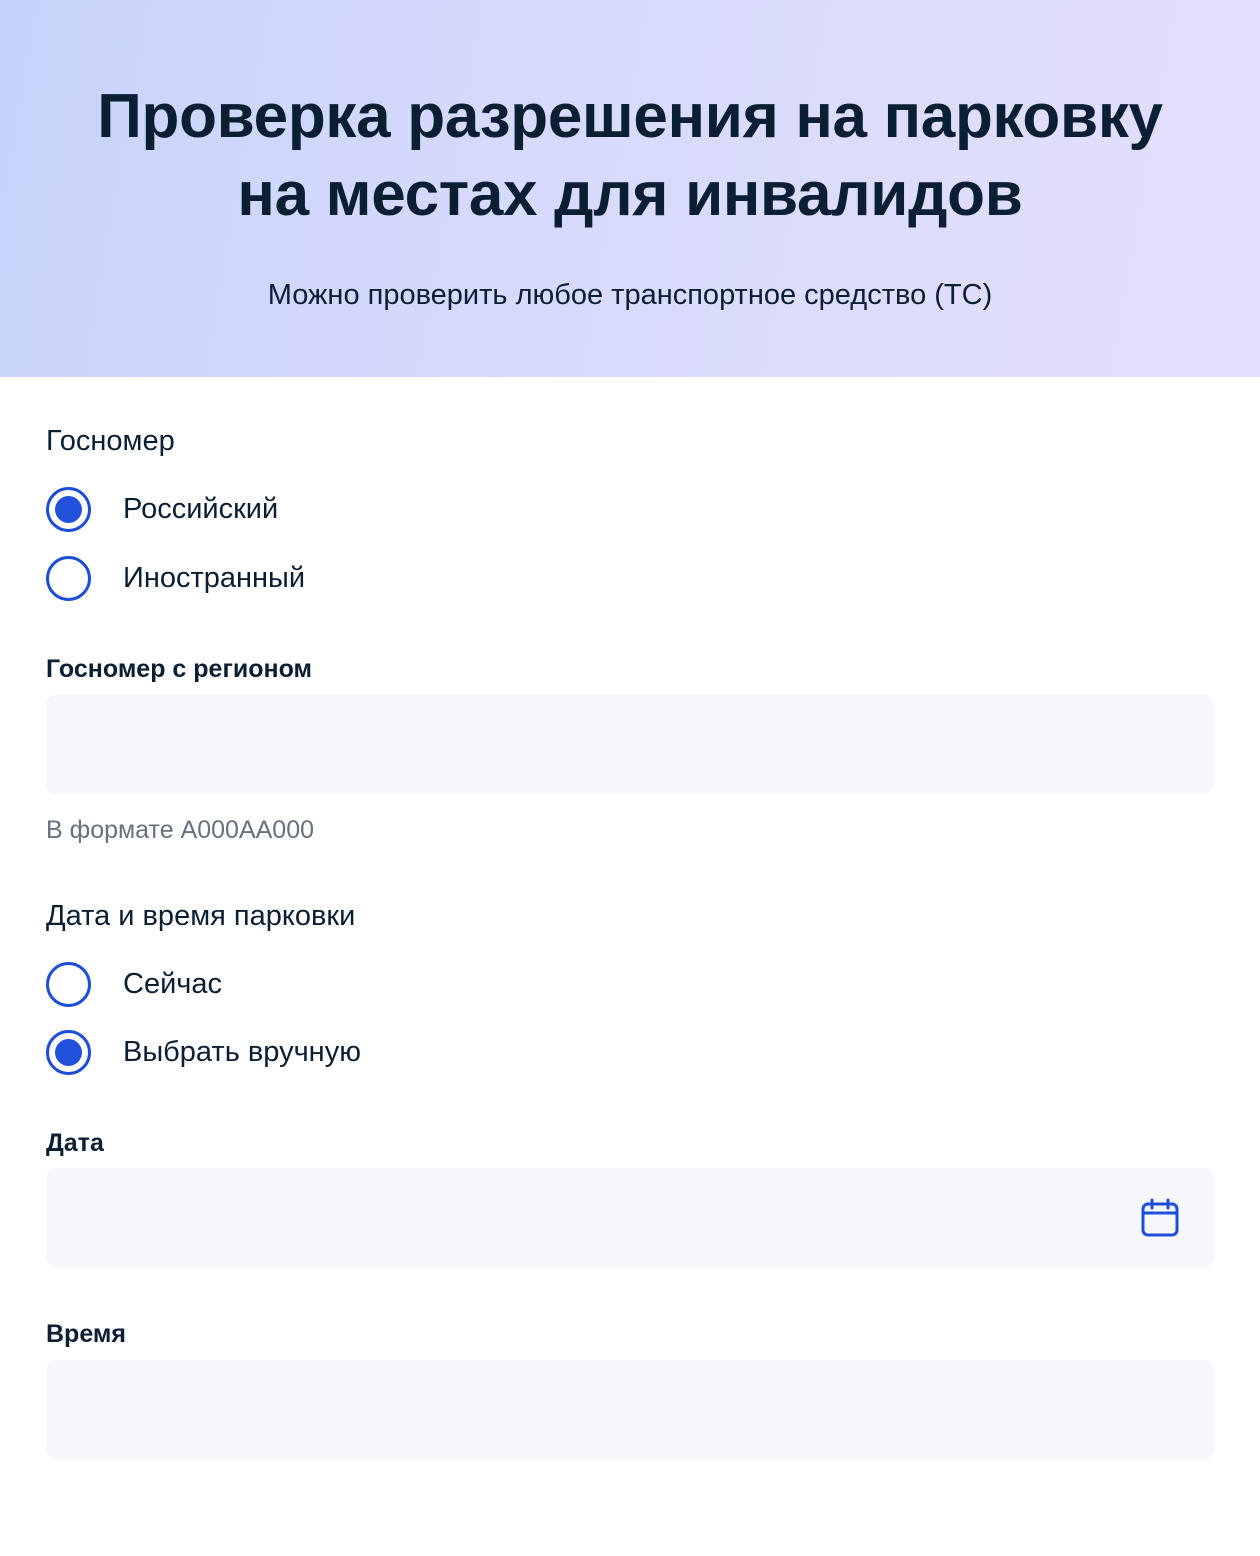  Describe the element at coordinates (180, 830) in the screenshot. I see `plate-format-hint: В формате А000АА000` at that location.